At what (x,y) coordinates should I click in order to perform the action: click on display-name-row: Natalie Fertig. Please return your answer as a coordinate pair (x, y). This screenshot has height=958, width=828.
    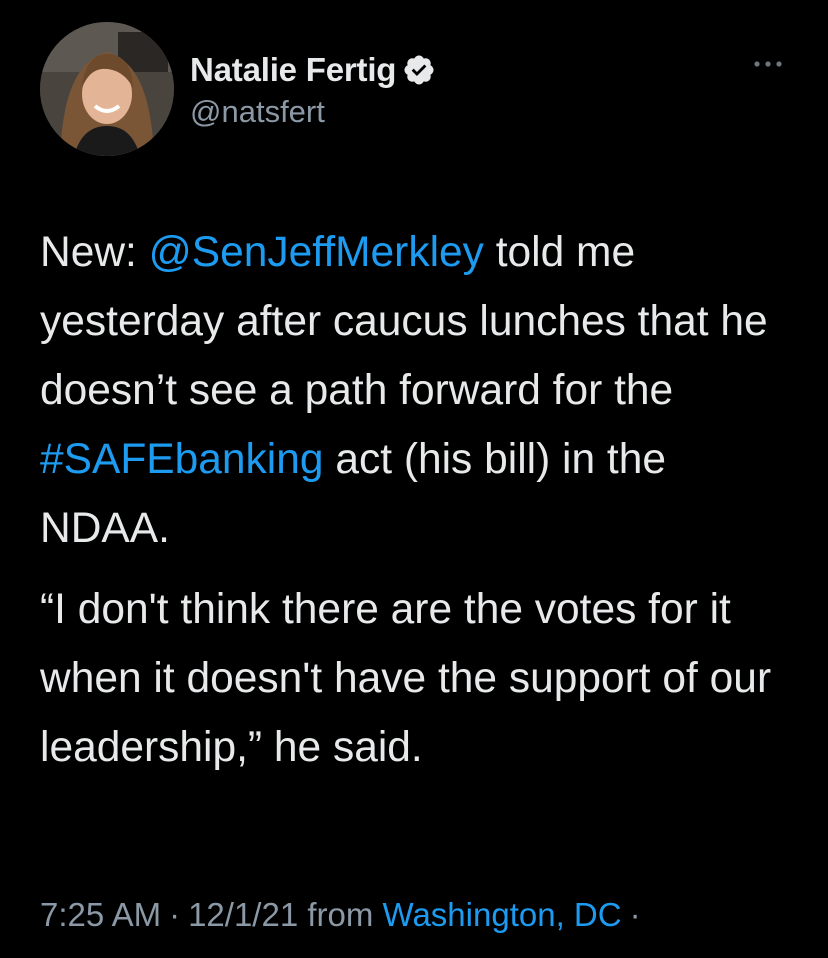
    Looking at the image, I should click on (313, 70).